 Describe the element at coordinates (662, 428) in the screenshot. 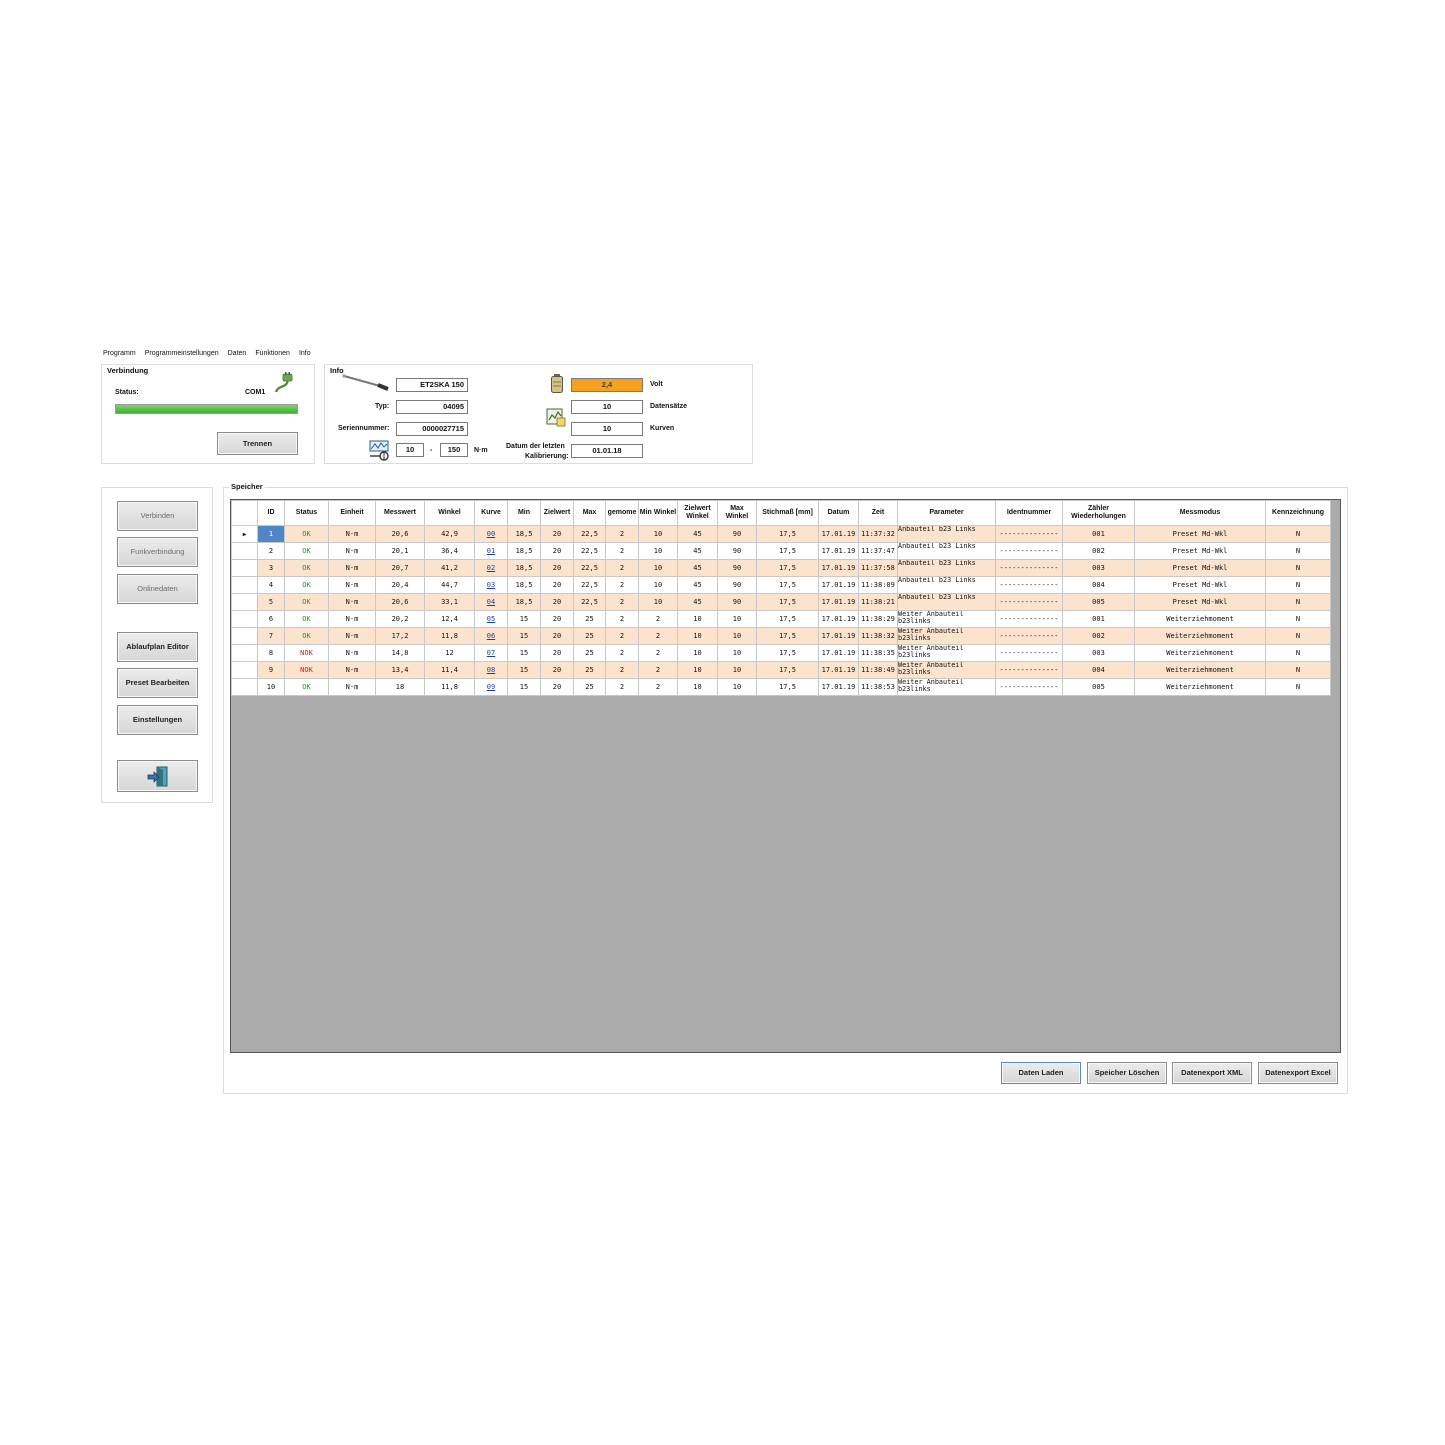

I see `curves-label: Kurven` at that location.